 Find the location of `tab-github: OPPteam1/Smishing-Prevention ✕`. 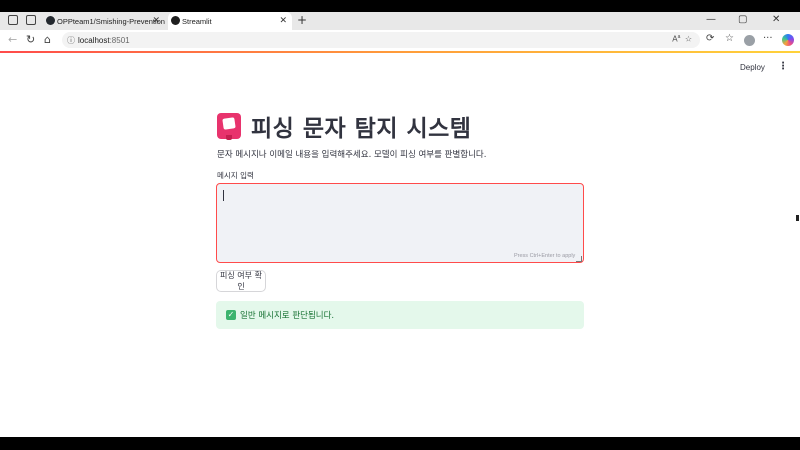

tab-github: OPPteam1/Smishing-Prevention ✕ is located at coordinates (104, 21).